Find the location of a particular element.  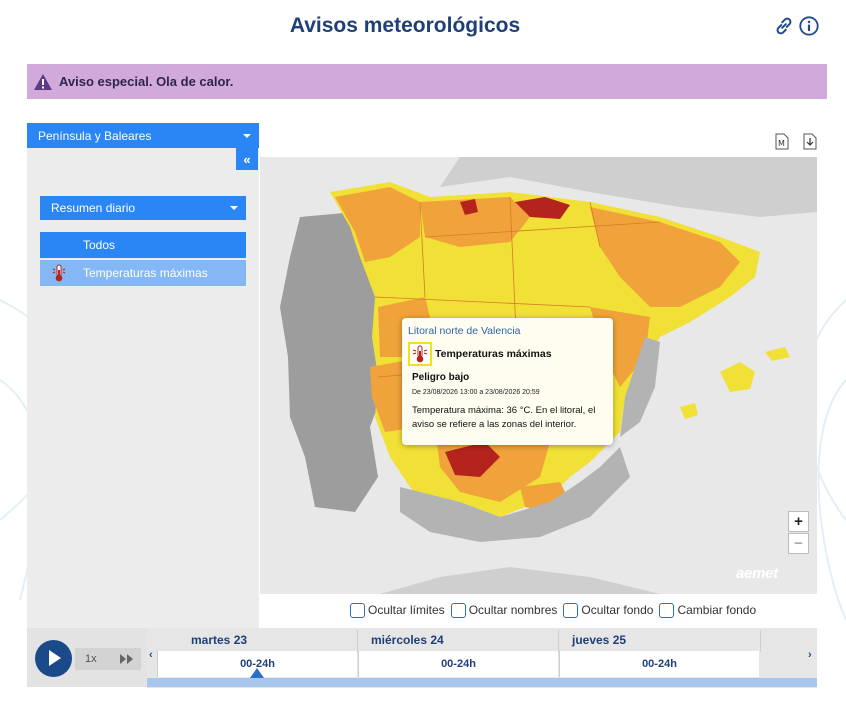

day-label-jueves: jueves 25 is located at coordinates (599, 640).